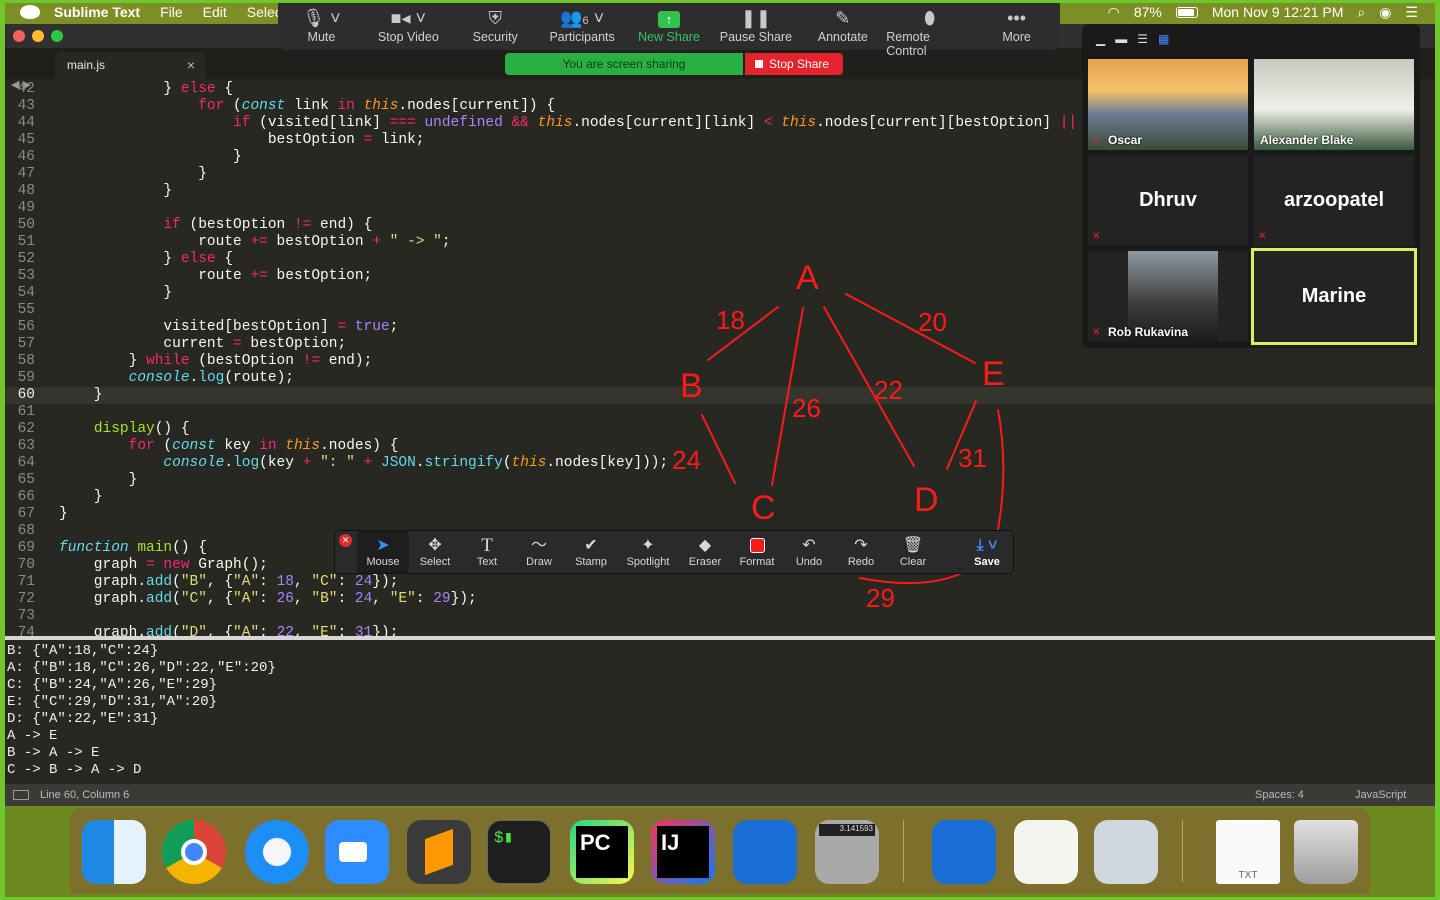  I want to click on speaker-view-icon: ▬, so click(1121, 39).